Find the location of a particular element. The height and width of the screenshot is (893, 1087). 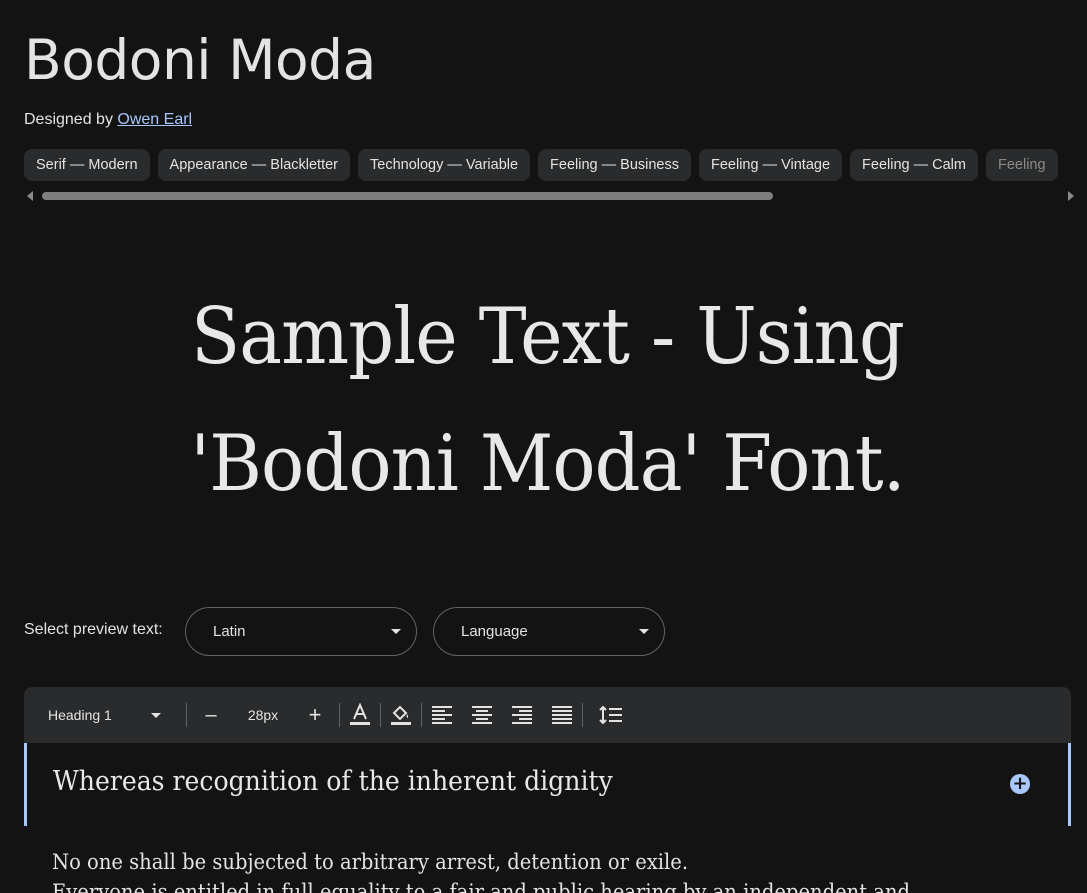

script-select: Latin is located at coordinates (301, 631).